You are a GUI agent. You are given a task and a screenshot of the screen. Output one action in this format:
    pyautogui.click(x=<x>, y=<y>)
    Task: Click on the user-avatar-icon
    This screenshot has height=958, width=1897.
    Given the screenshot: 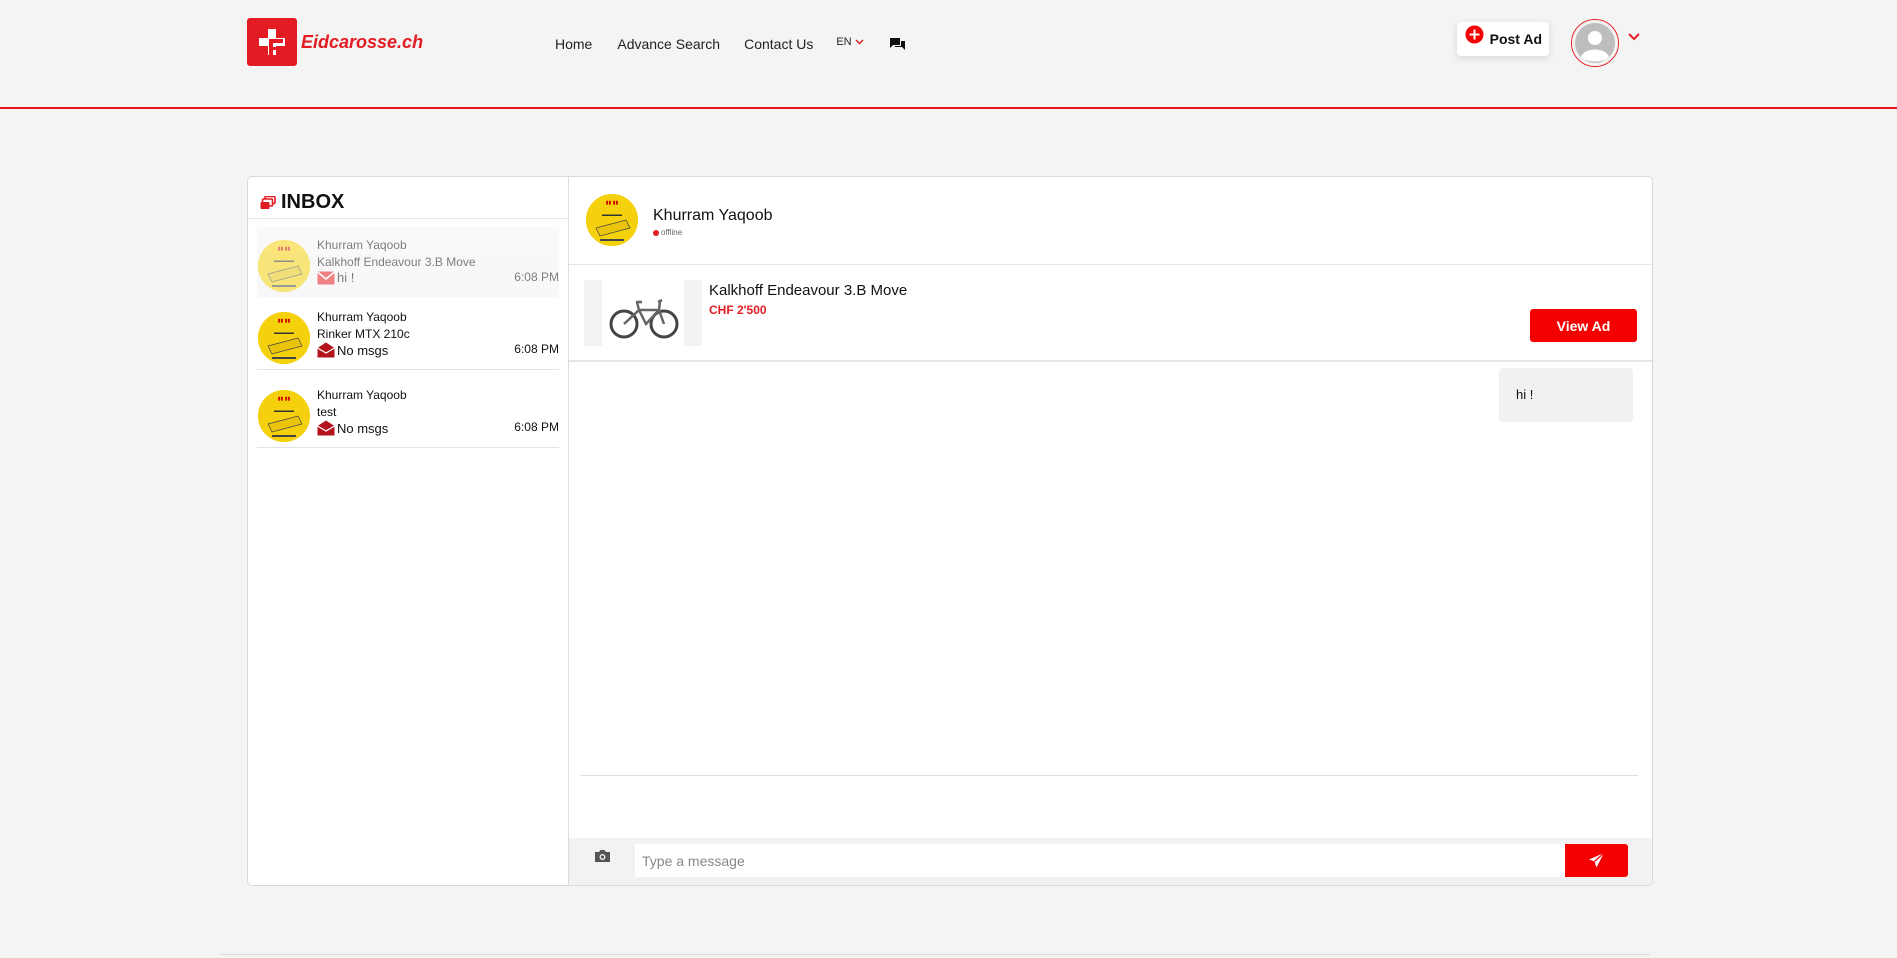 What is the action you would take?
    pyautogui.click(x=1595, y=43)
    